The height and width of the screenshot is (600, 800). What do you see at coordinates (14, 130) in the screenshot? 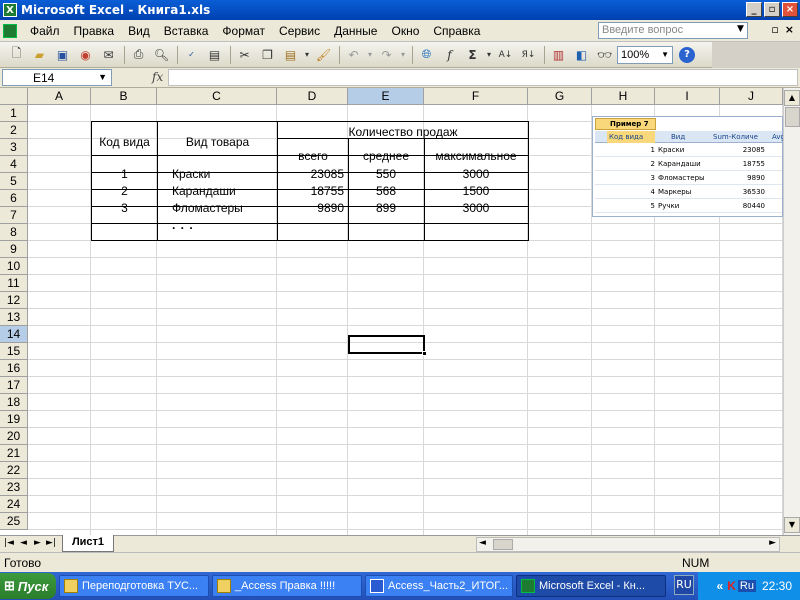
I see `row-header-2: 2` at bounding box center [14, 130].